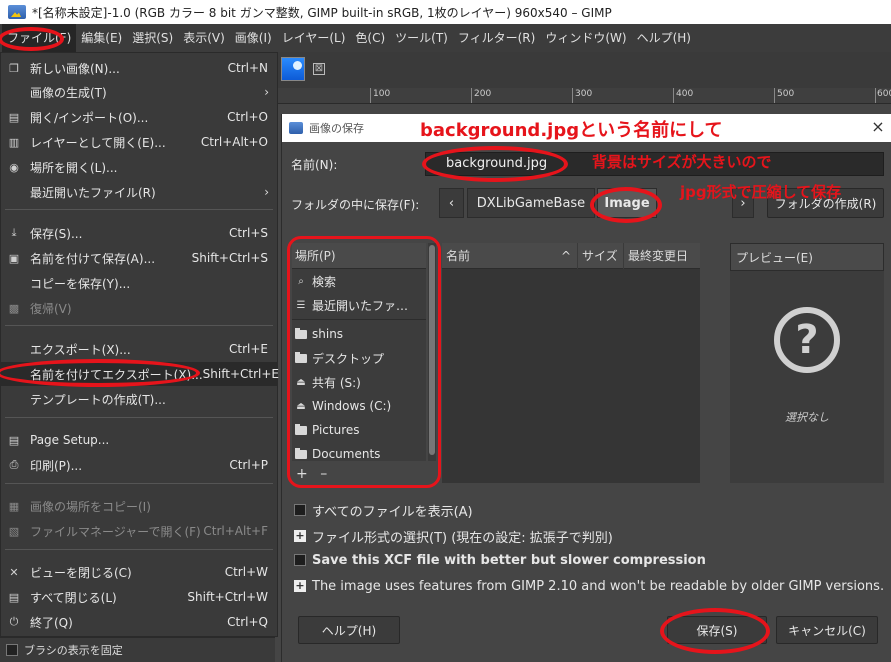  I want to click on ruler-label: 500, so click(786, 94).